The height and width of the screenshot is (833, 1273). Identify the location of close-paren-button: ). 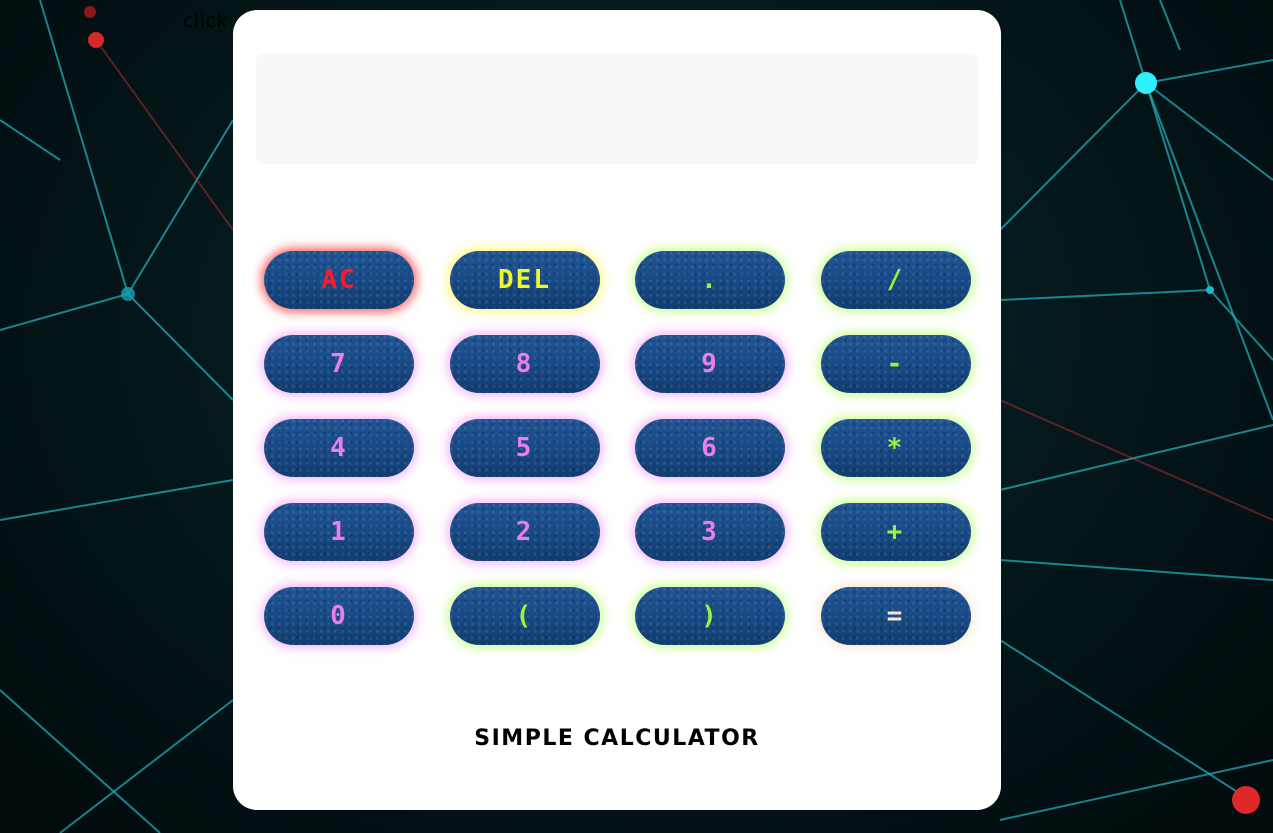
(710, 616).